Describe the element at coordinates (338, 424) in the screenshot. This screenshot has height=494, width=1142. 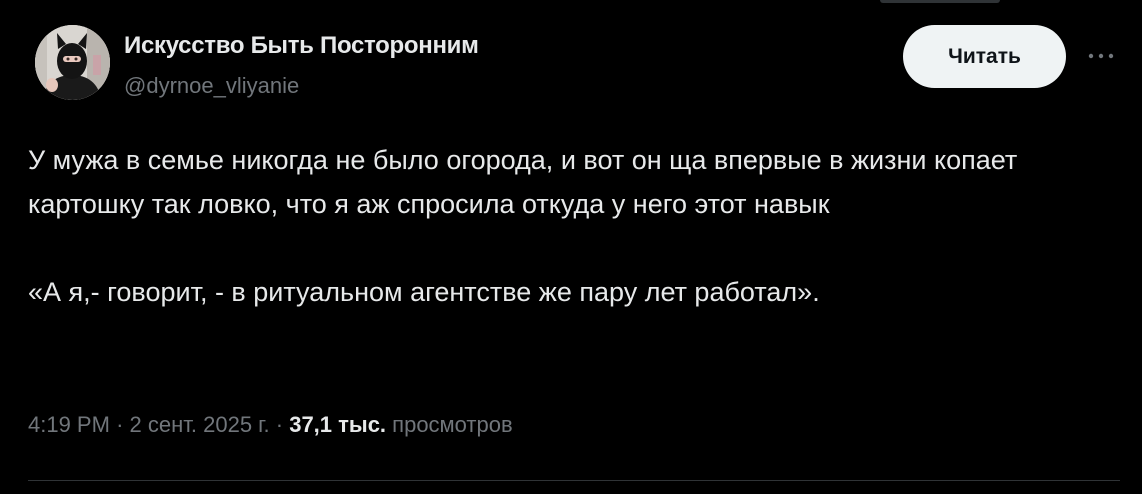
I see `views-count: 37,1 тыс.` at that location.